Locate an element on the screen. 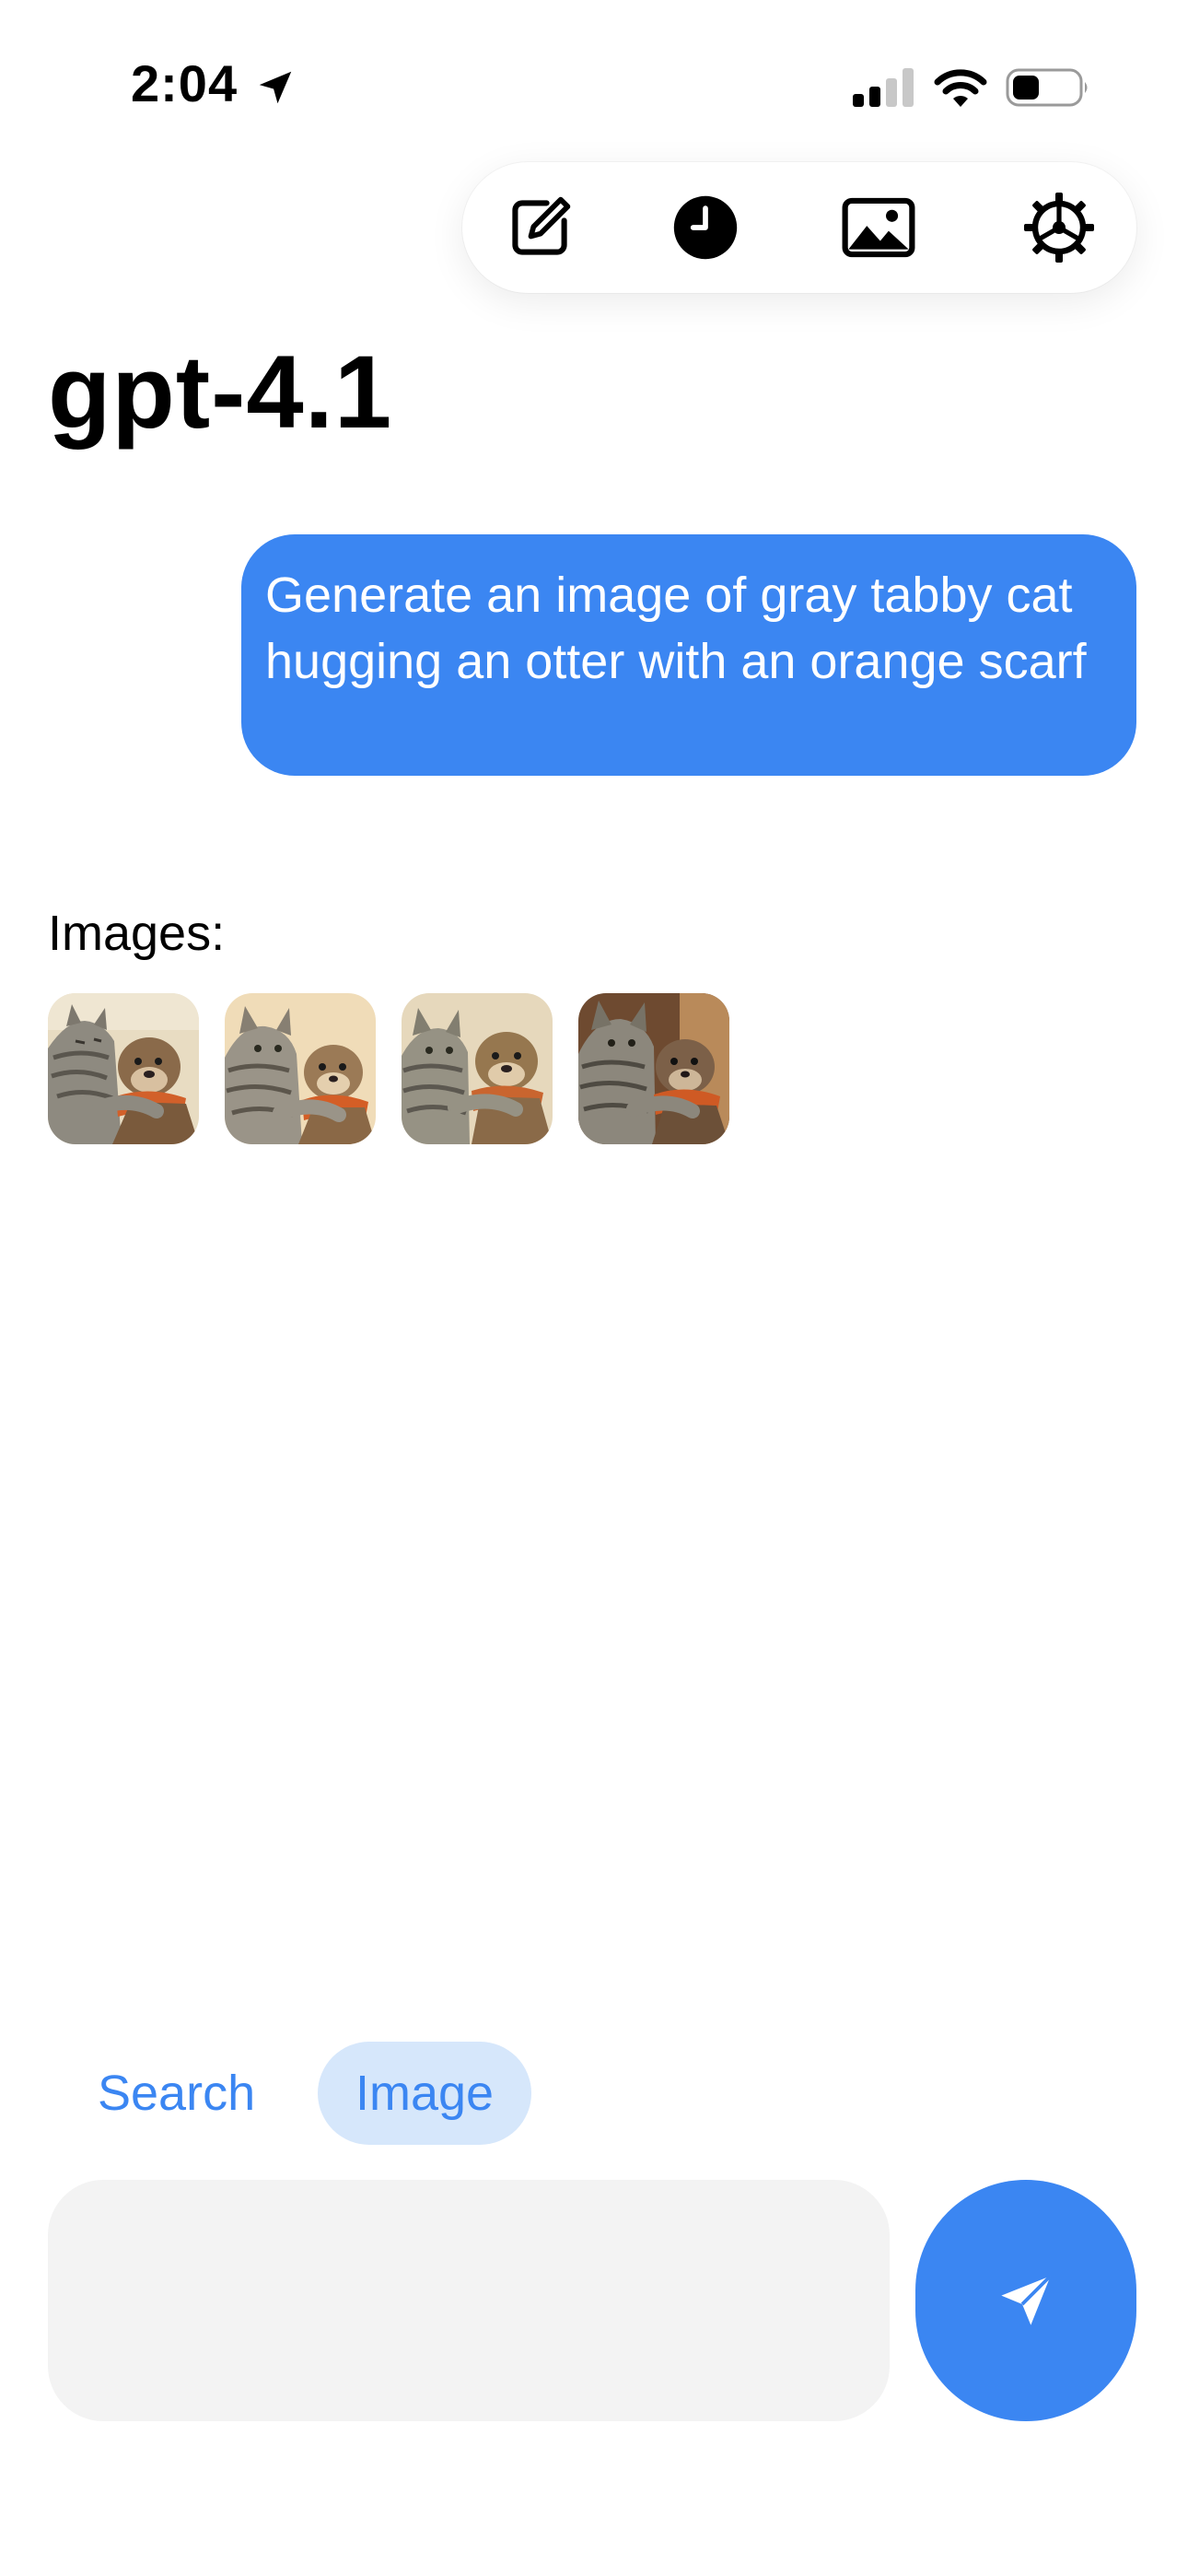 Image resolution: width=1188 pixels, height=2576 pixels. new-chat-button is located at coordinates (540, 227).